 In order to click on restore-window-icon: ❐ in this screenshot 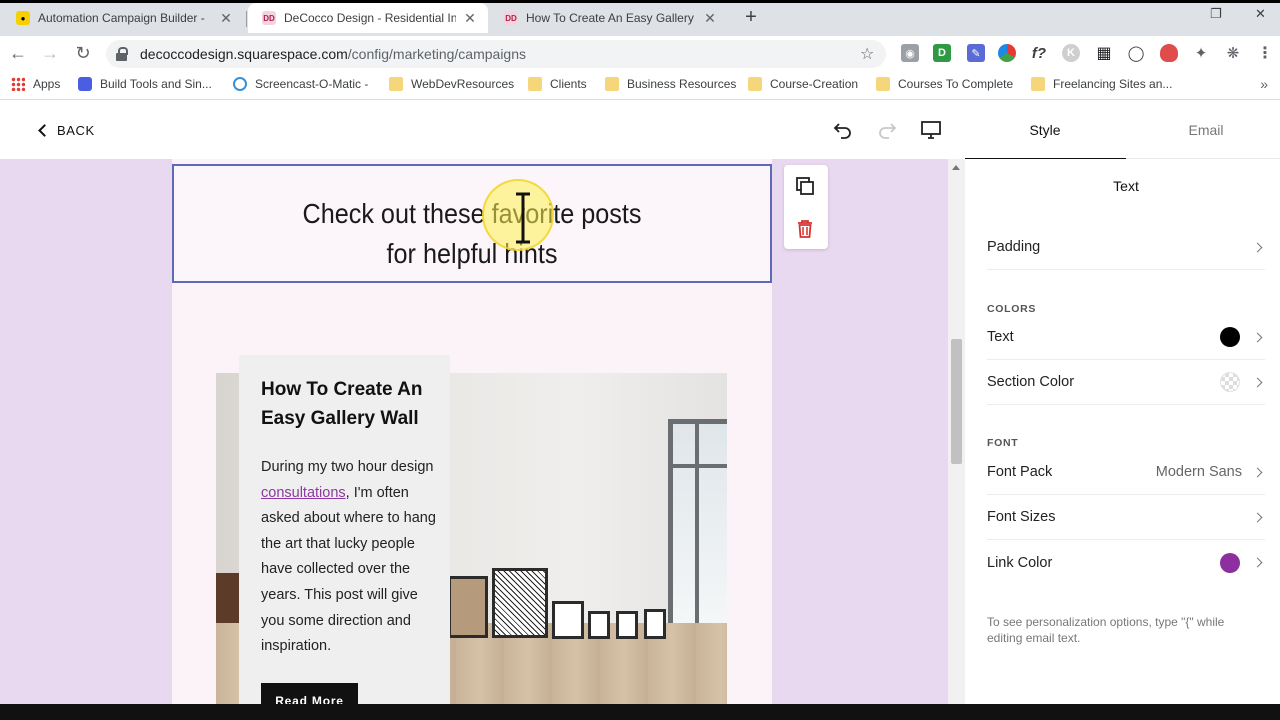, I will do `click(1216, 14)`.